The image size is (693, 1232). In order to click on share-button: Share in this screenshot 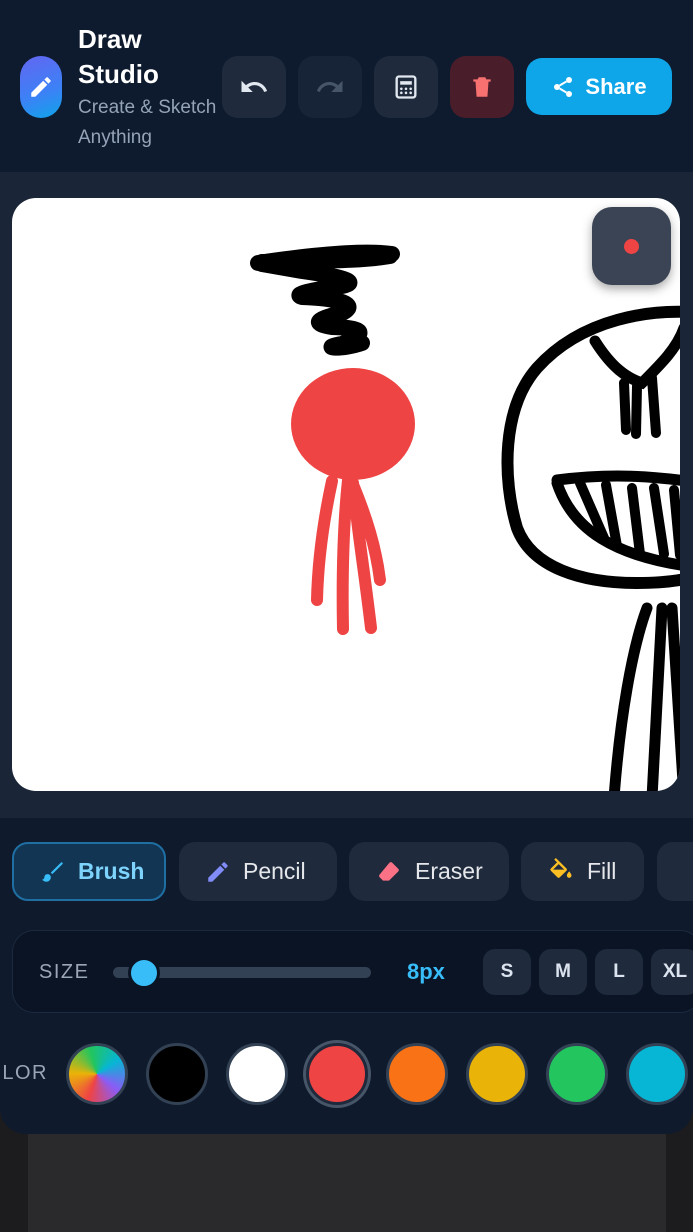, I will do `click(599, 86)`.